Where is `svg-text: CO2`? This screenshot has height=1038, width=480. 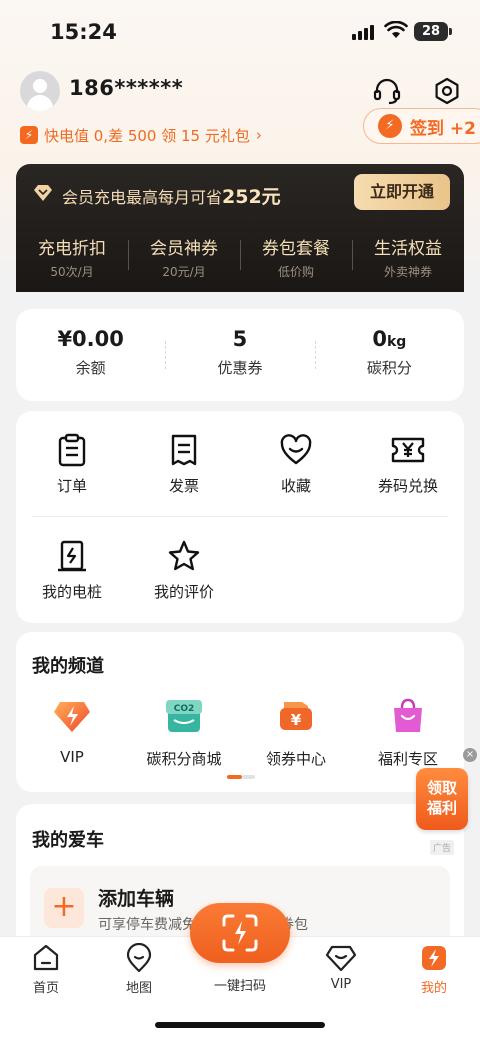 svg-text: CO2 is located at coordinates (184, 709).